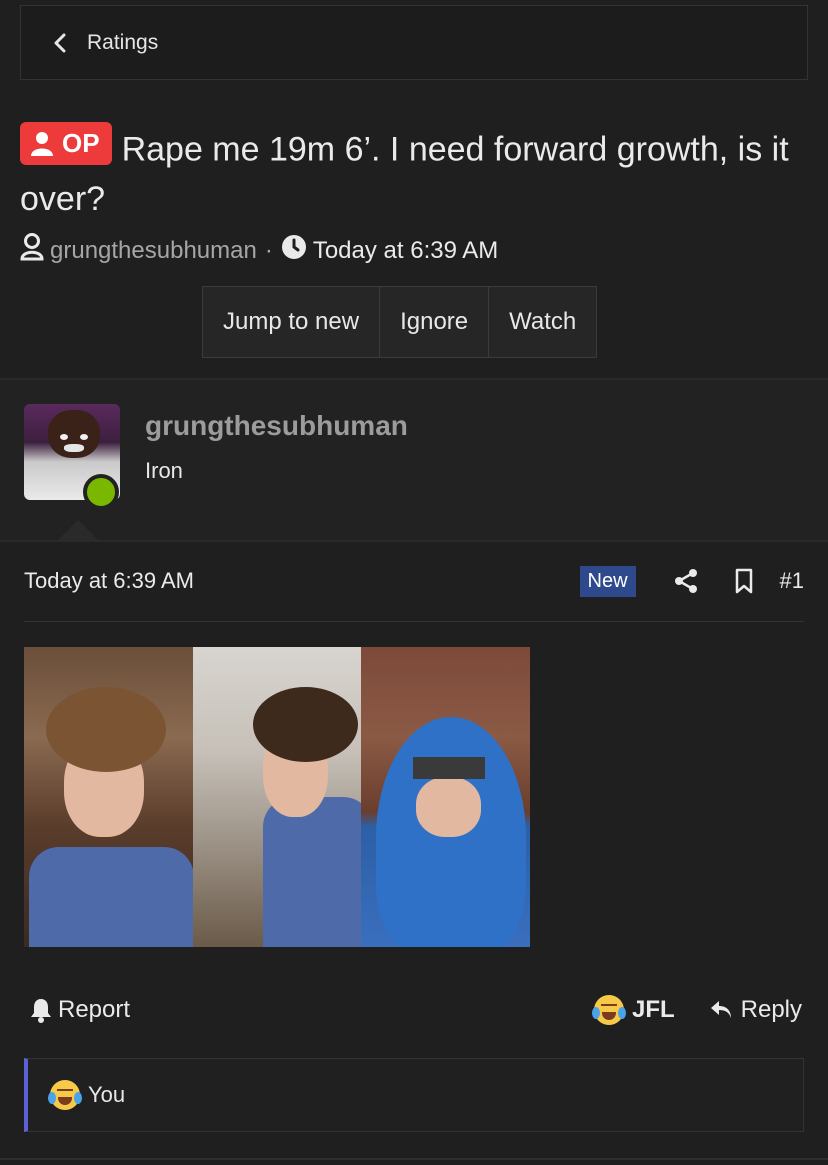  I want to click on op-badge: OP, so click(66, 143).